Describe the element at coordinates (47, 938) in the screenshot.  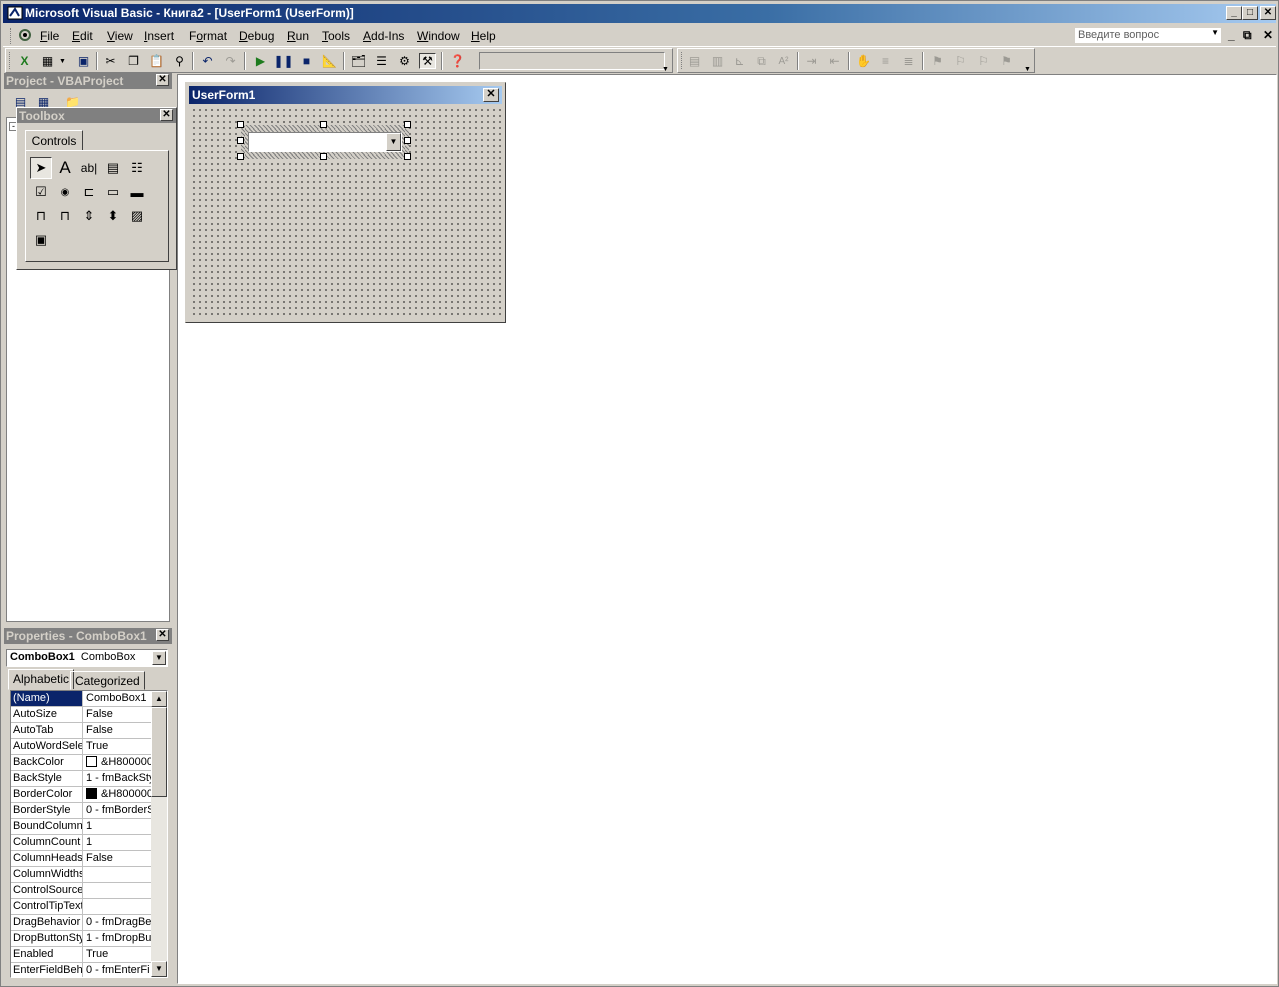
I see `property-name: DropButtonSty` at that location.